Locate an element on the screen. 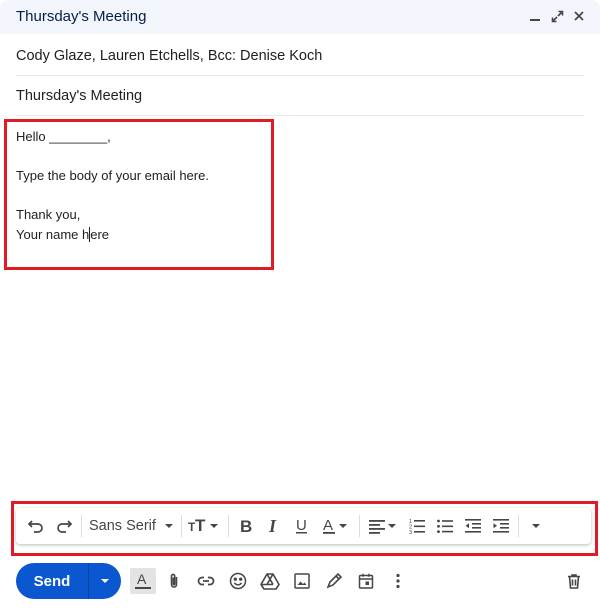 Image resolution: width=600 pixels, height=611 pixels. compose-actions-bar: Send A is located at coordinates (304, 581).